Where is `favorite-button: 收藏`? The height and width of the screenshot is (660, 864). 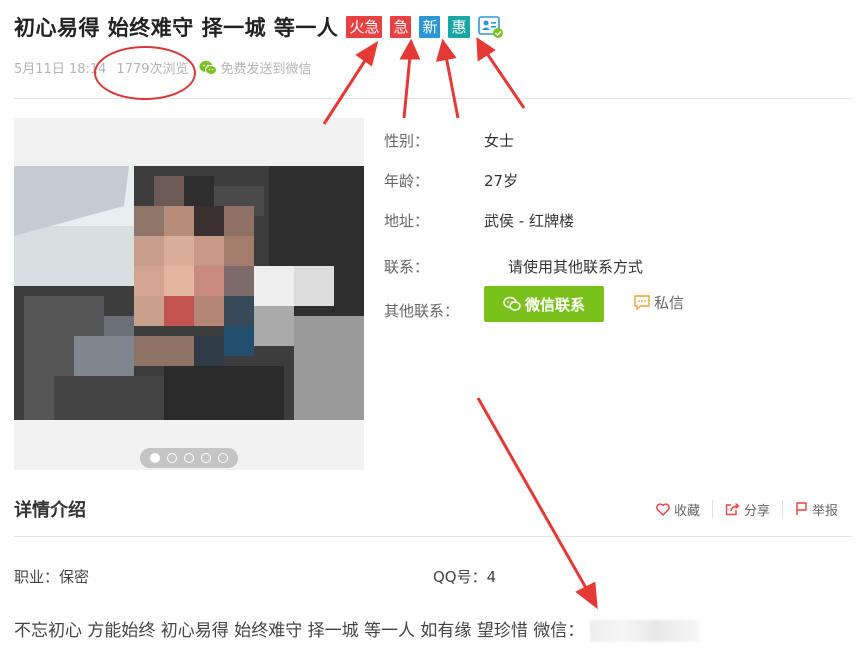 favorite-button: 收藏 is located at coordinates (678, 509).